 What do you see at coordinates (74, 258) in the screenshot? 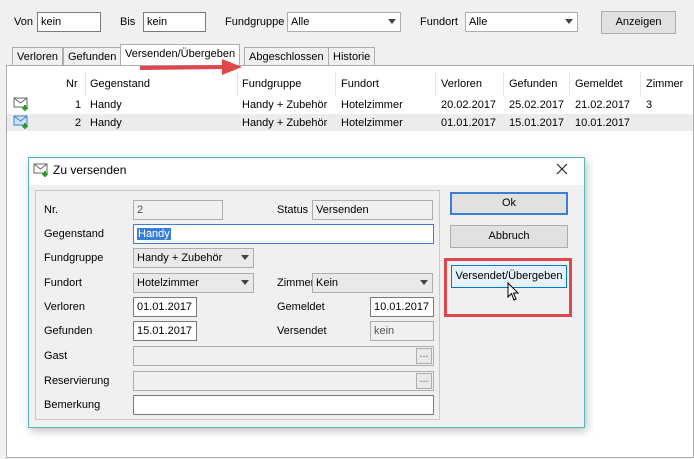
I see `fundgruppe-label: Fundgruppe` at bounding box center [74, 258].